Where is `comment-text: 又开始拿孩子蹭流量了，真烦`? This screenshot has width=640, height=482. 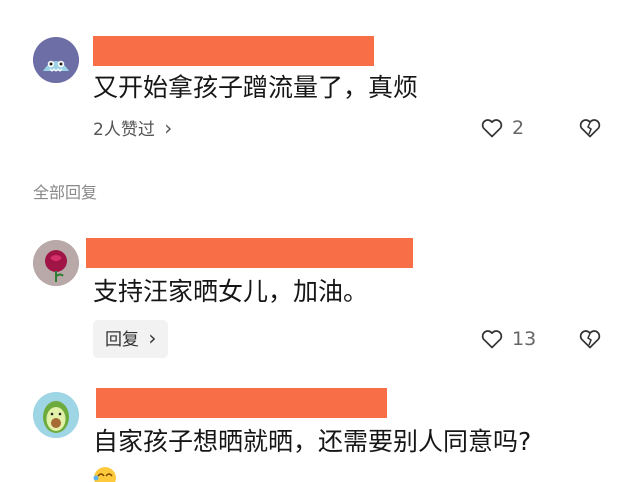
comment-text: 又开始拿孩子蹭流量了，真烦 is located at coordinates (256, 87).